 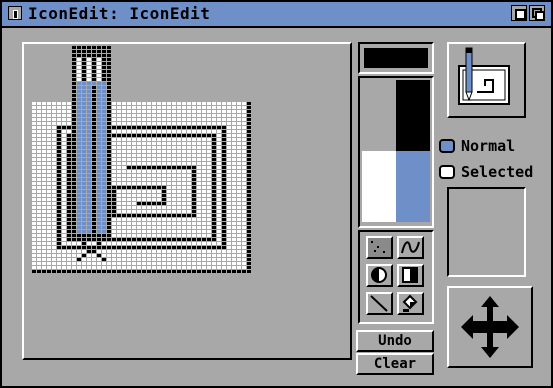 What do you see at coordinates (488, 146) in the screenshot?
I see `normal-label: Normal` at bounding box center [488, 146].